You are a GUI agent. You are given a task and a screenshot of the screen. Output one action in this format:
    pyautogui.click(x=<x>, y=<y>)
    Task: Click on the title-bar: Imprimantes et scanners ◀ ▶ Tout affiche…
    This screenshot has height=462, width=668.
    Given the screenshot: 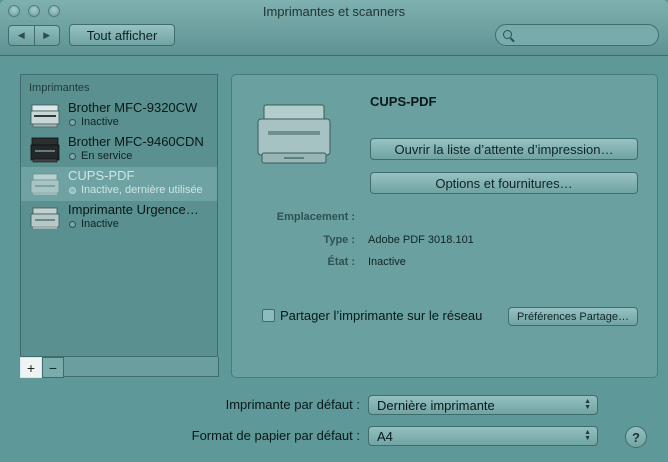 What is the action you would take?
    pyautogui.click(x=334, y=28)
    